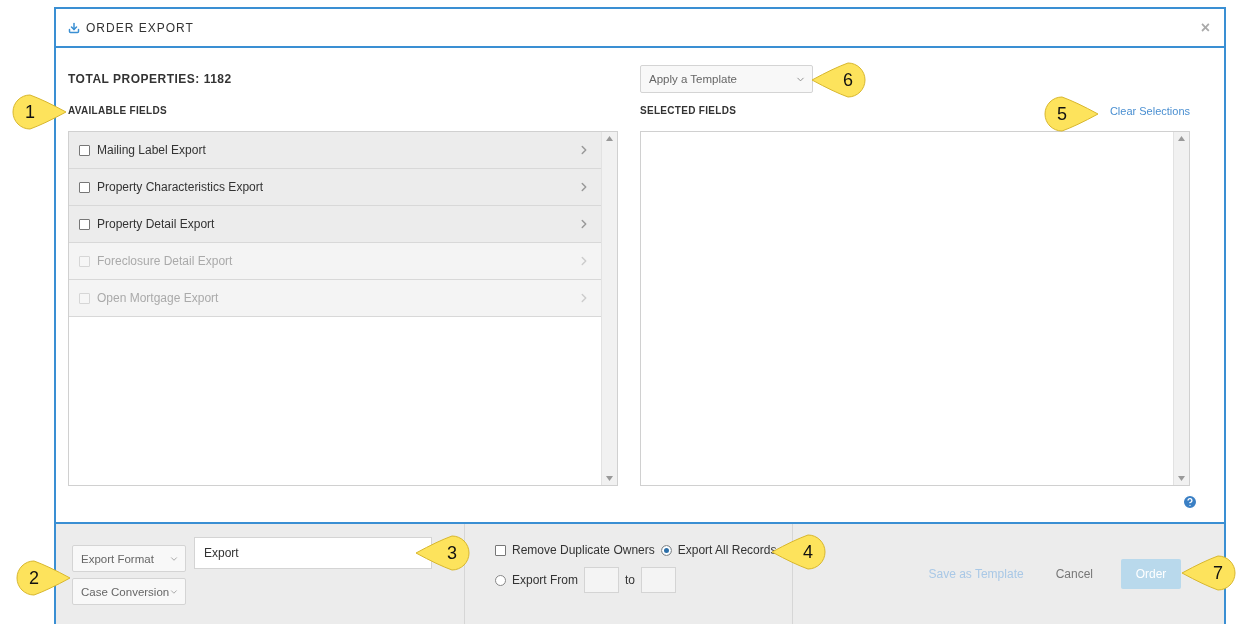 This screenshot has height=624, width=1238. What do you see at coordinates (150, 79) in the screenshot?
I see `total-properties: TOTAL PROPERTIES: 1182` at bounding box center [150, 79].